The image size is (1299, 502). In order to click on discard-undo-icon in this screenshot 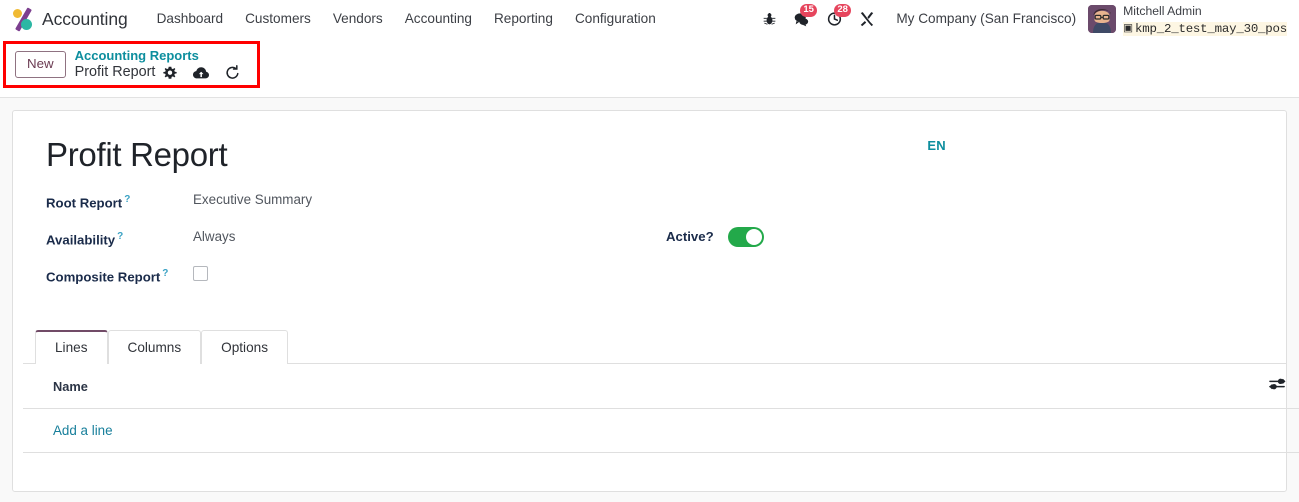, I will do `click(232, 72)`.